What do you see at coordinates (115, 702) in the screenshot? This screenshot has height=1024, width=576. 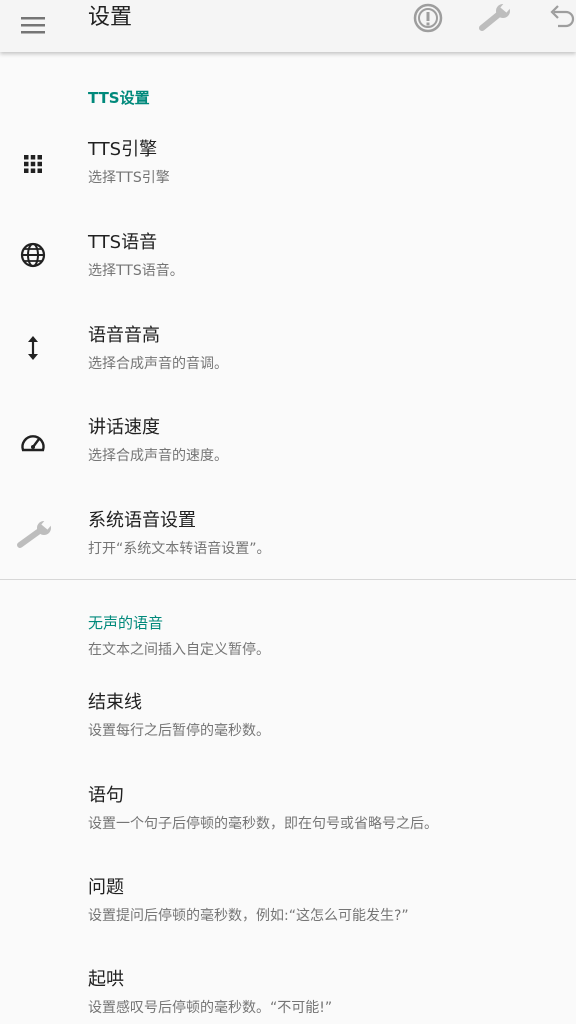 I see `setting-title: 结束线` at bounding box center [115, 702].